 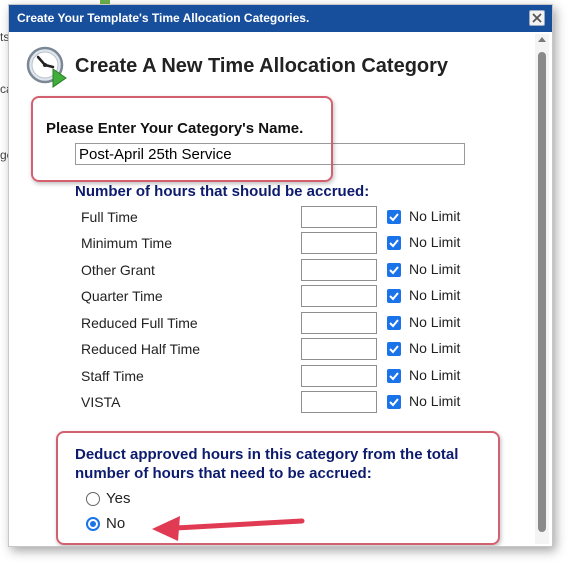 What do you see at coordinates (109, 217) in the screenshot?
I see `hours-row-label: Full Time` at bounding box center [109, 217].